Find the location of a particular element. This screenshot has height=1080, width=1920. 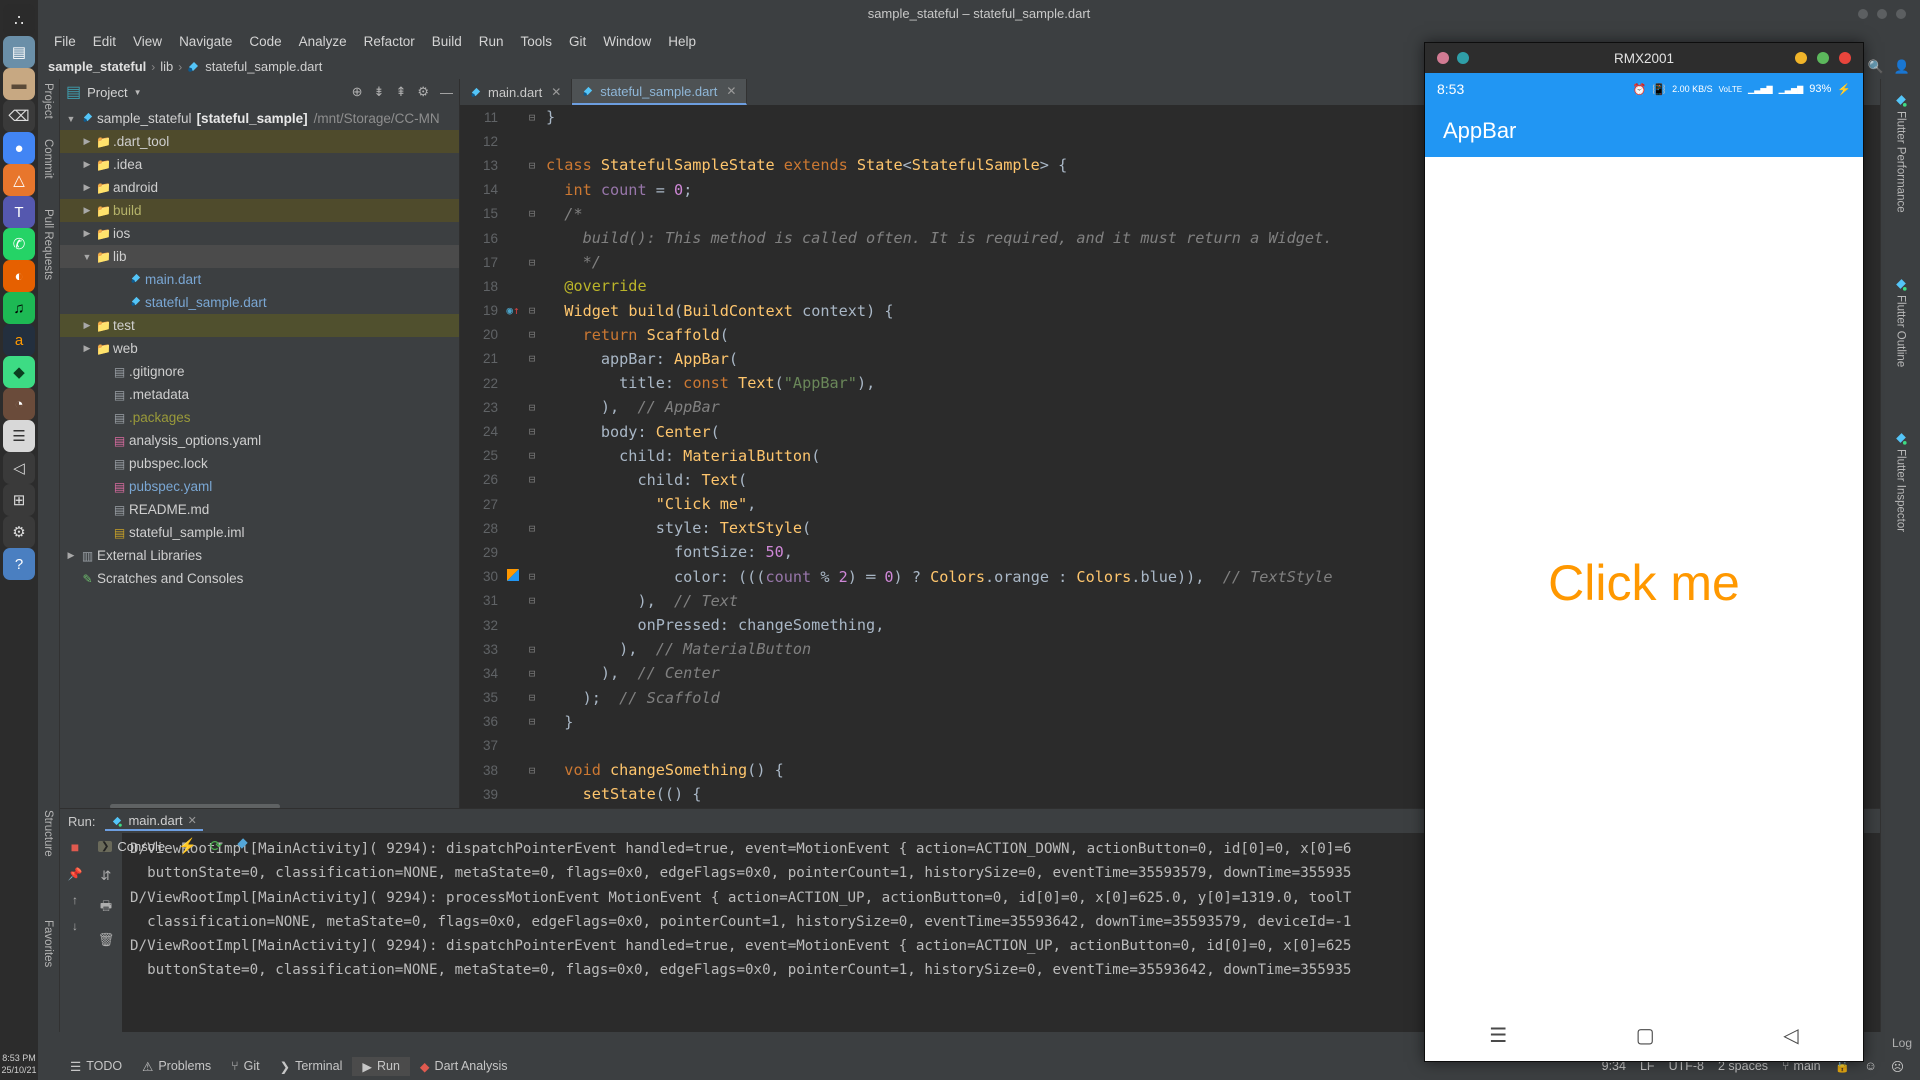

menu-icon: ☰ is located at coordinates (1498, 1035).